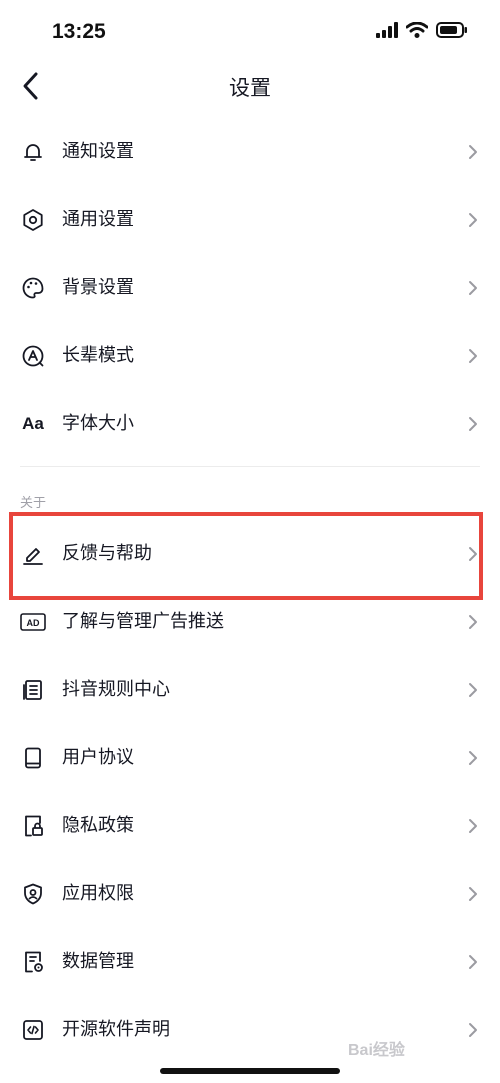 The width and height of the screenshot is (500, 1083). I want to click on shield-icon, so click(33, 894).